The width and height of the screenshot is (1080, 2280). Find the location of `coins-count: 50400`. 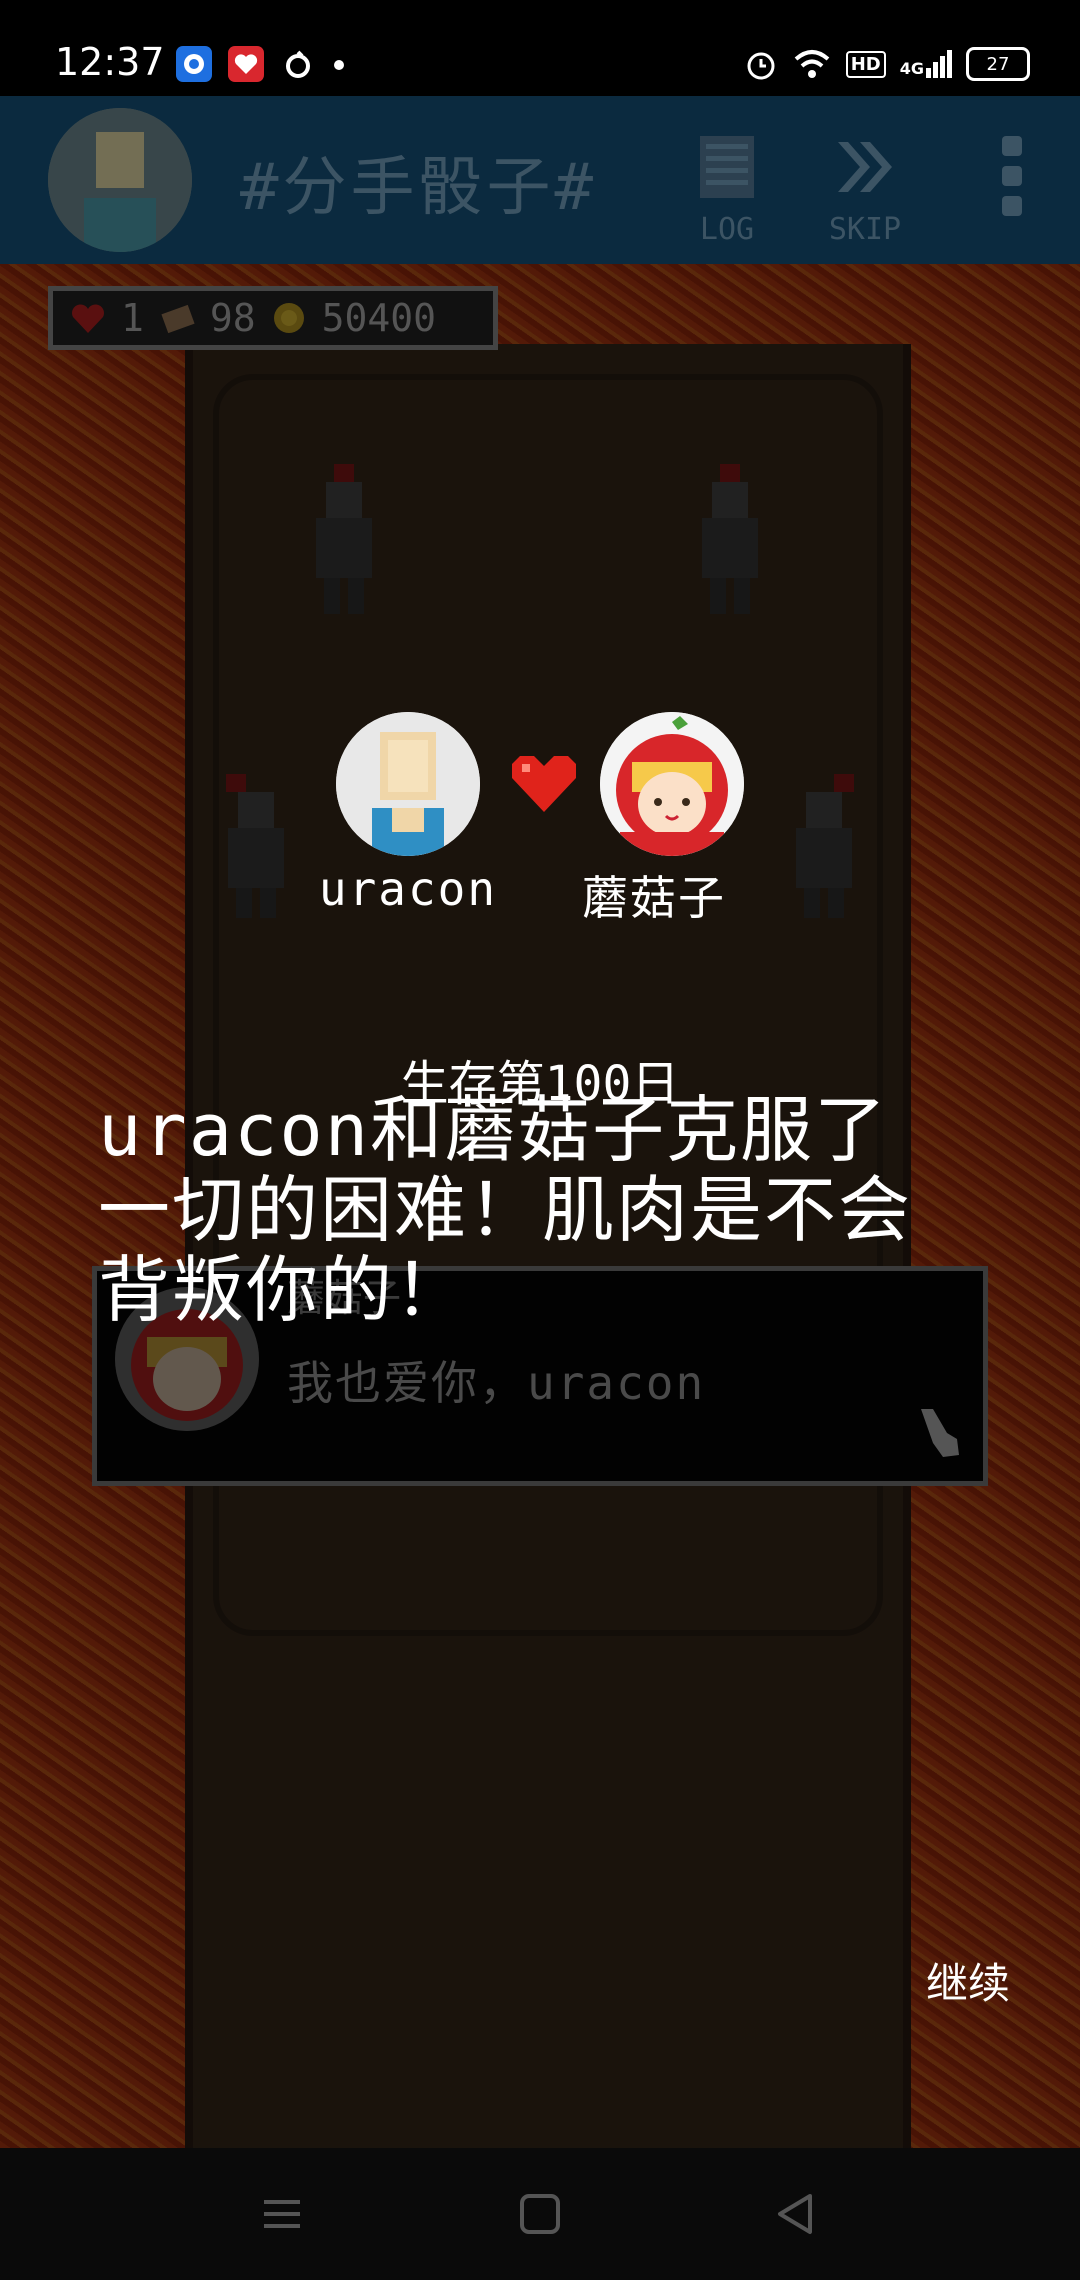

coins-count: 50400 is located at coordinates (379, 318).